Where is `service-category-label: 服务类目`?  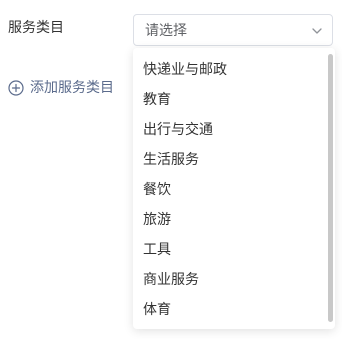 service-category-label: 服务类目 is located at coordinates (36, 28).